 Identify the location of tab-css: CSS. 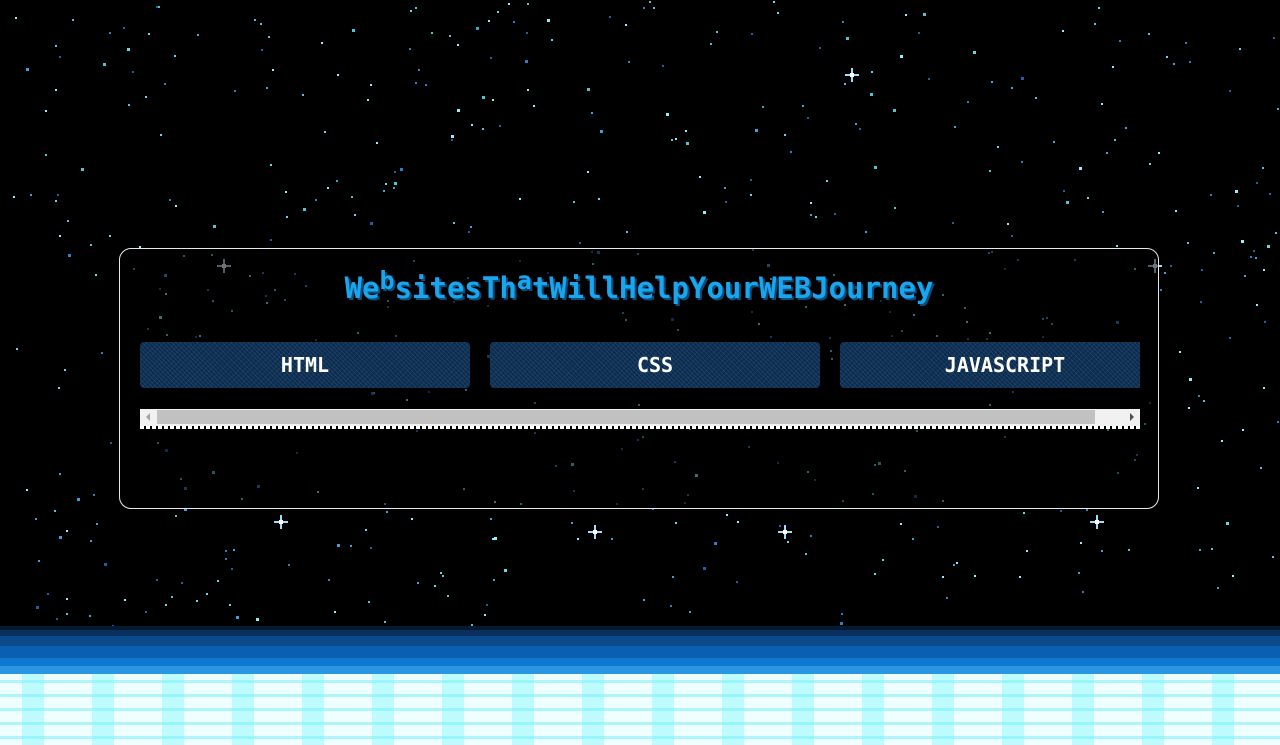
(655, 365).